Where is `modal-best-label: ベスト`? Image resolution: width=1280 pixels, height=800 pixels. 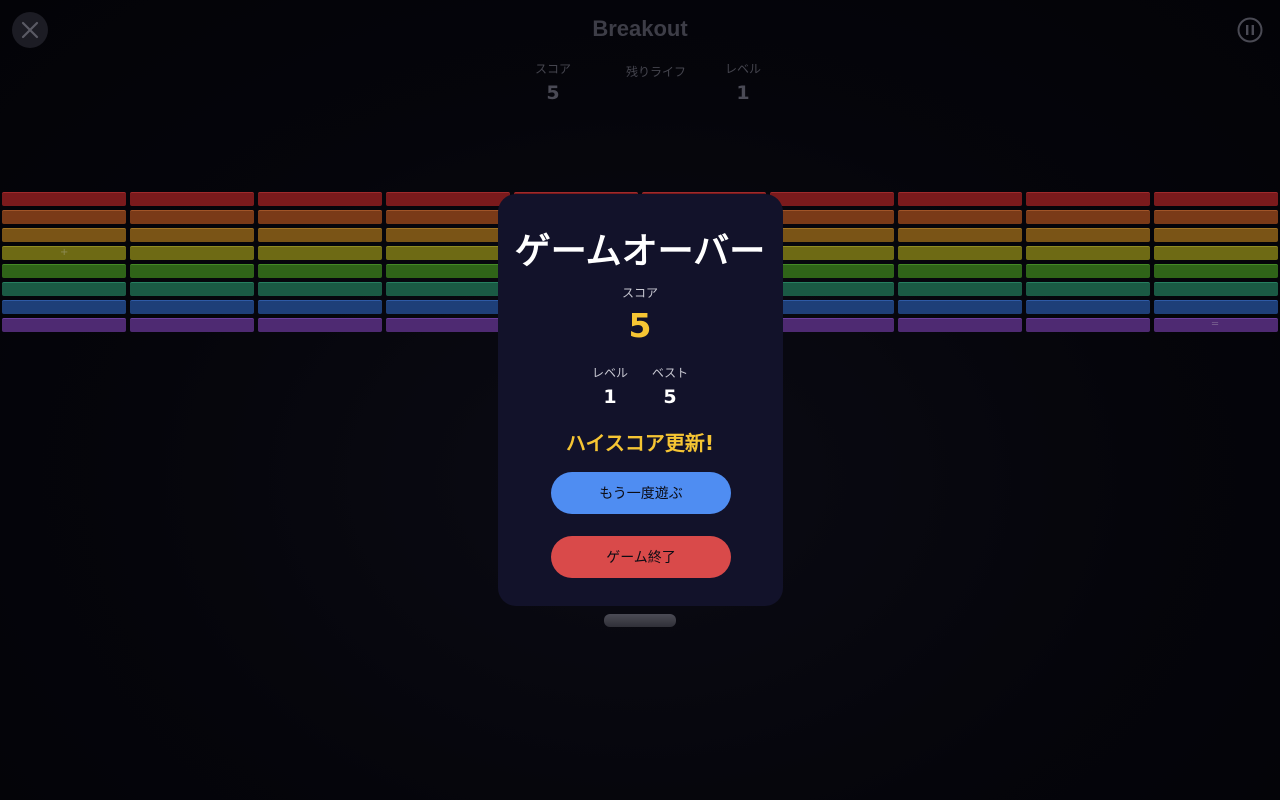 modal-best-label: ベスト is located at coordinates (670, 373).